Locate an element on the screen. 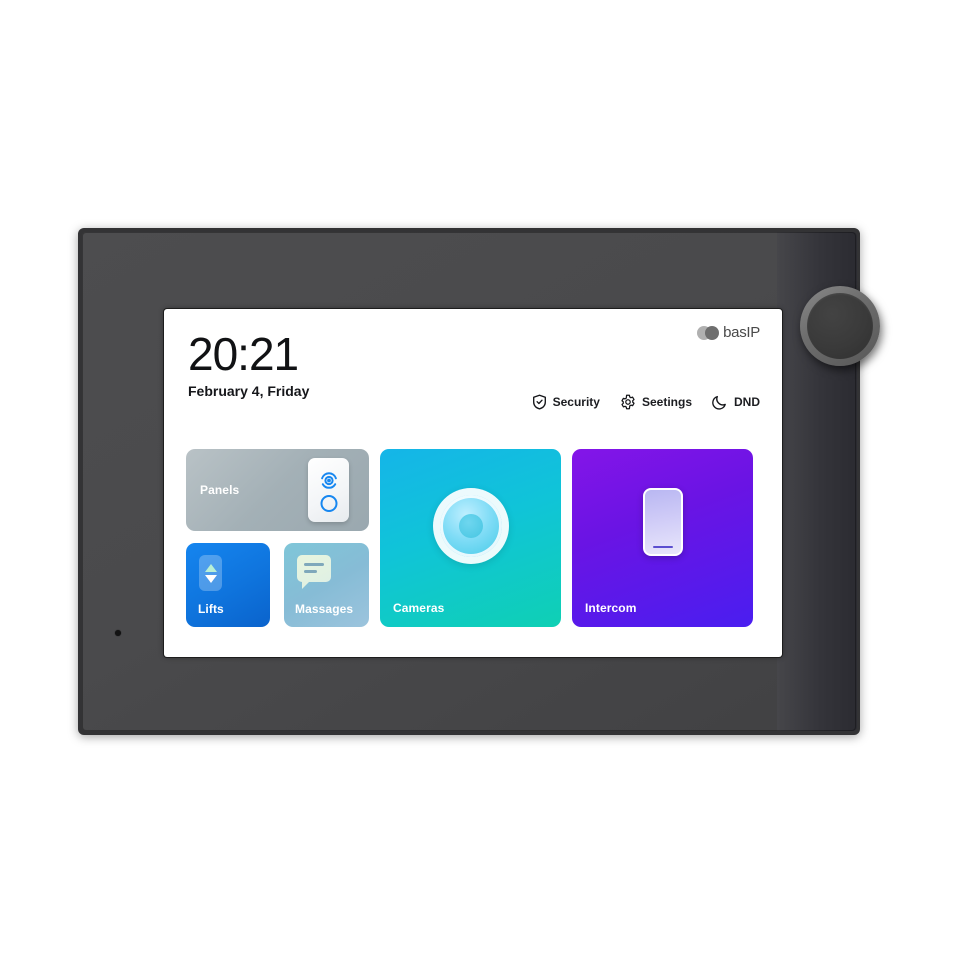  tile-intercom: Intercom is located at coordinates (662, 538).